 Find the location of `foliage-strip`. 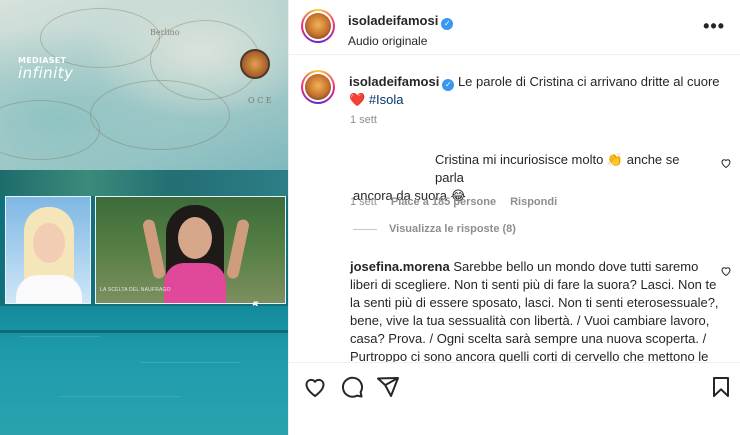

foliage-strip is located at coordinates (144, 183).